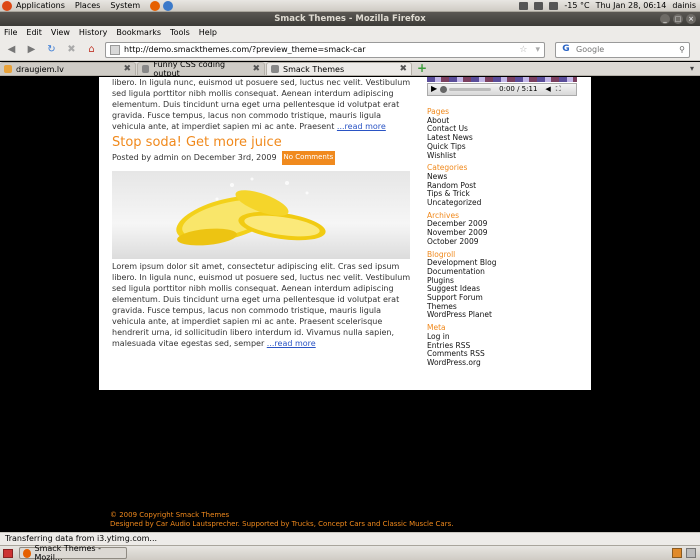  Describe the element at coordinates (507, 156) in the screenshot. I see `sidebar-link-wishlist: Wishlist` at that location.